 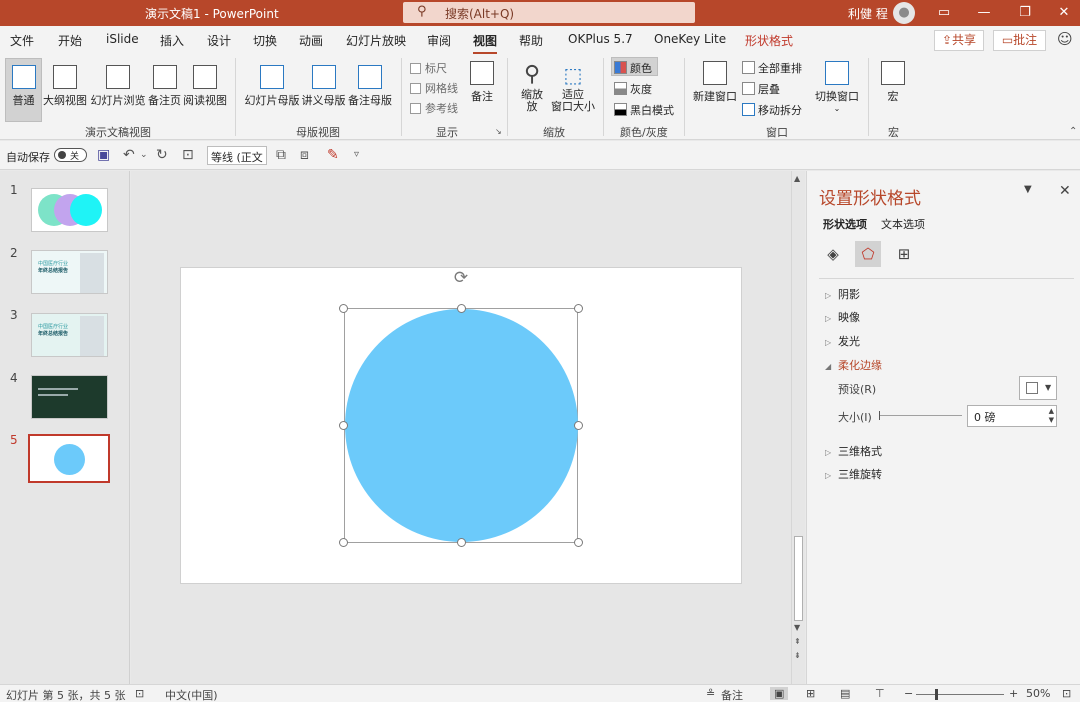 I want to click on restore-button: ❐, so click(x=1025, y=13).